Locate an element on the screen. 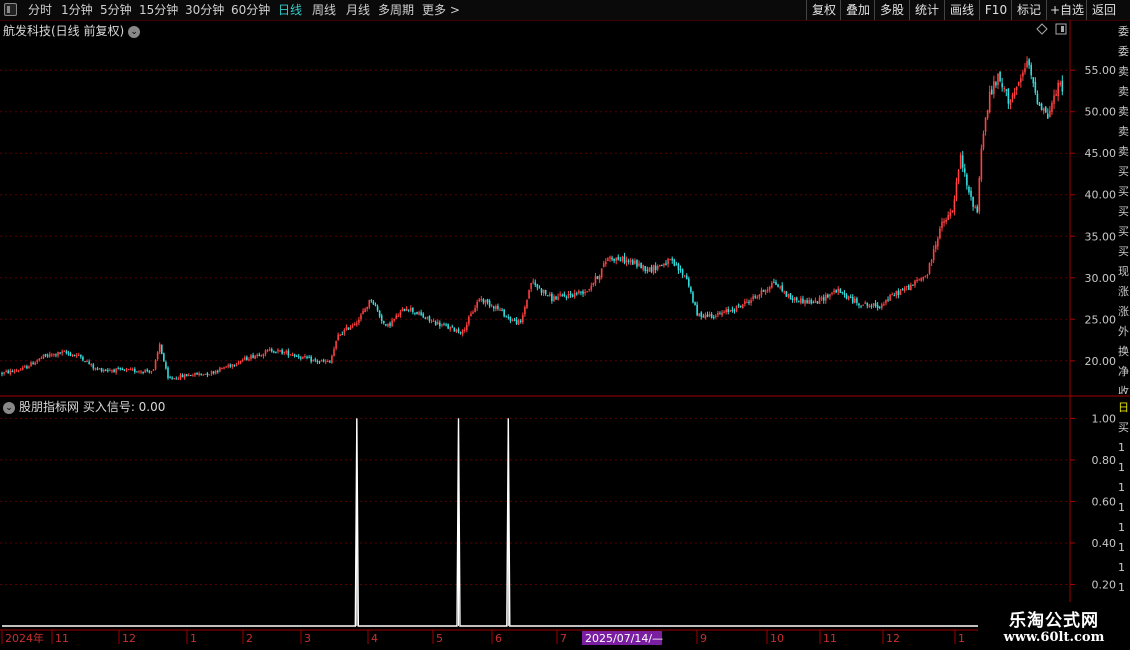 The height and width of the screenshot is (650, 1130). indicator-tick-label: 0.80 is located at coordinates (1104, 460).